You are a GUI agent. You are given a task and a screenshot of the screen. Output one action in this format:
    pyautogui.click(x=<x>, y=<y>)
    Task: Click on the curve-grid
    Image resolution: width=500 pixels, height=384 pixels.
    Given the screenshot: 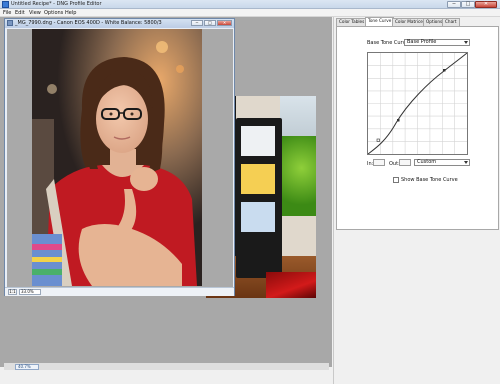 What is the action you would take?
    pyautogui.click(x=417, y=103)
    